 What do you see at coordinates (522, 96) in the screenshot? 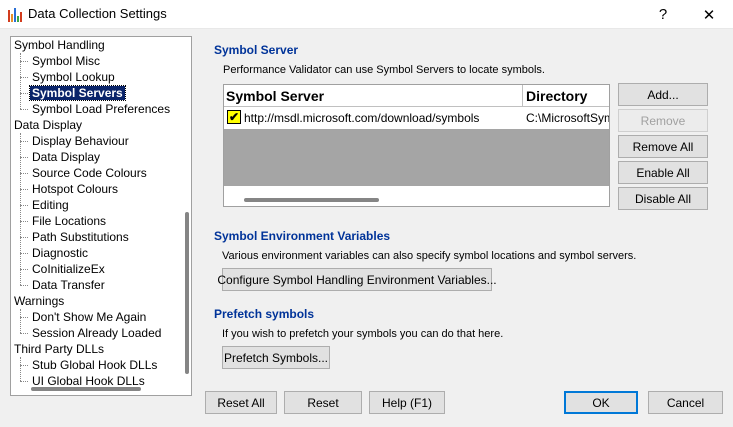
I see `column-divider` at bounding box center [522, 96].